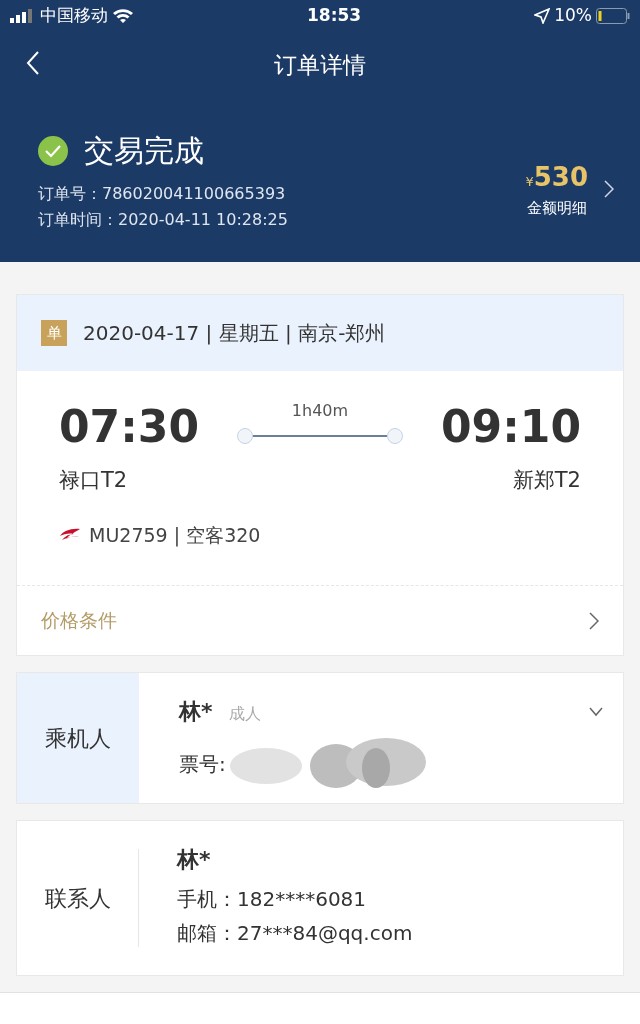 The height and width of the screenshot is (1024, 640). I want to click on ticket-label: 票号:, so click(202, 764).